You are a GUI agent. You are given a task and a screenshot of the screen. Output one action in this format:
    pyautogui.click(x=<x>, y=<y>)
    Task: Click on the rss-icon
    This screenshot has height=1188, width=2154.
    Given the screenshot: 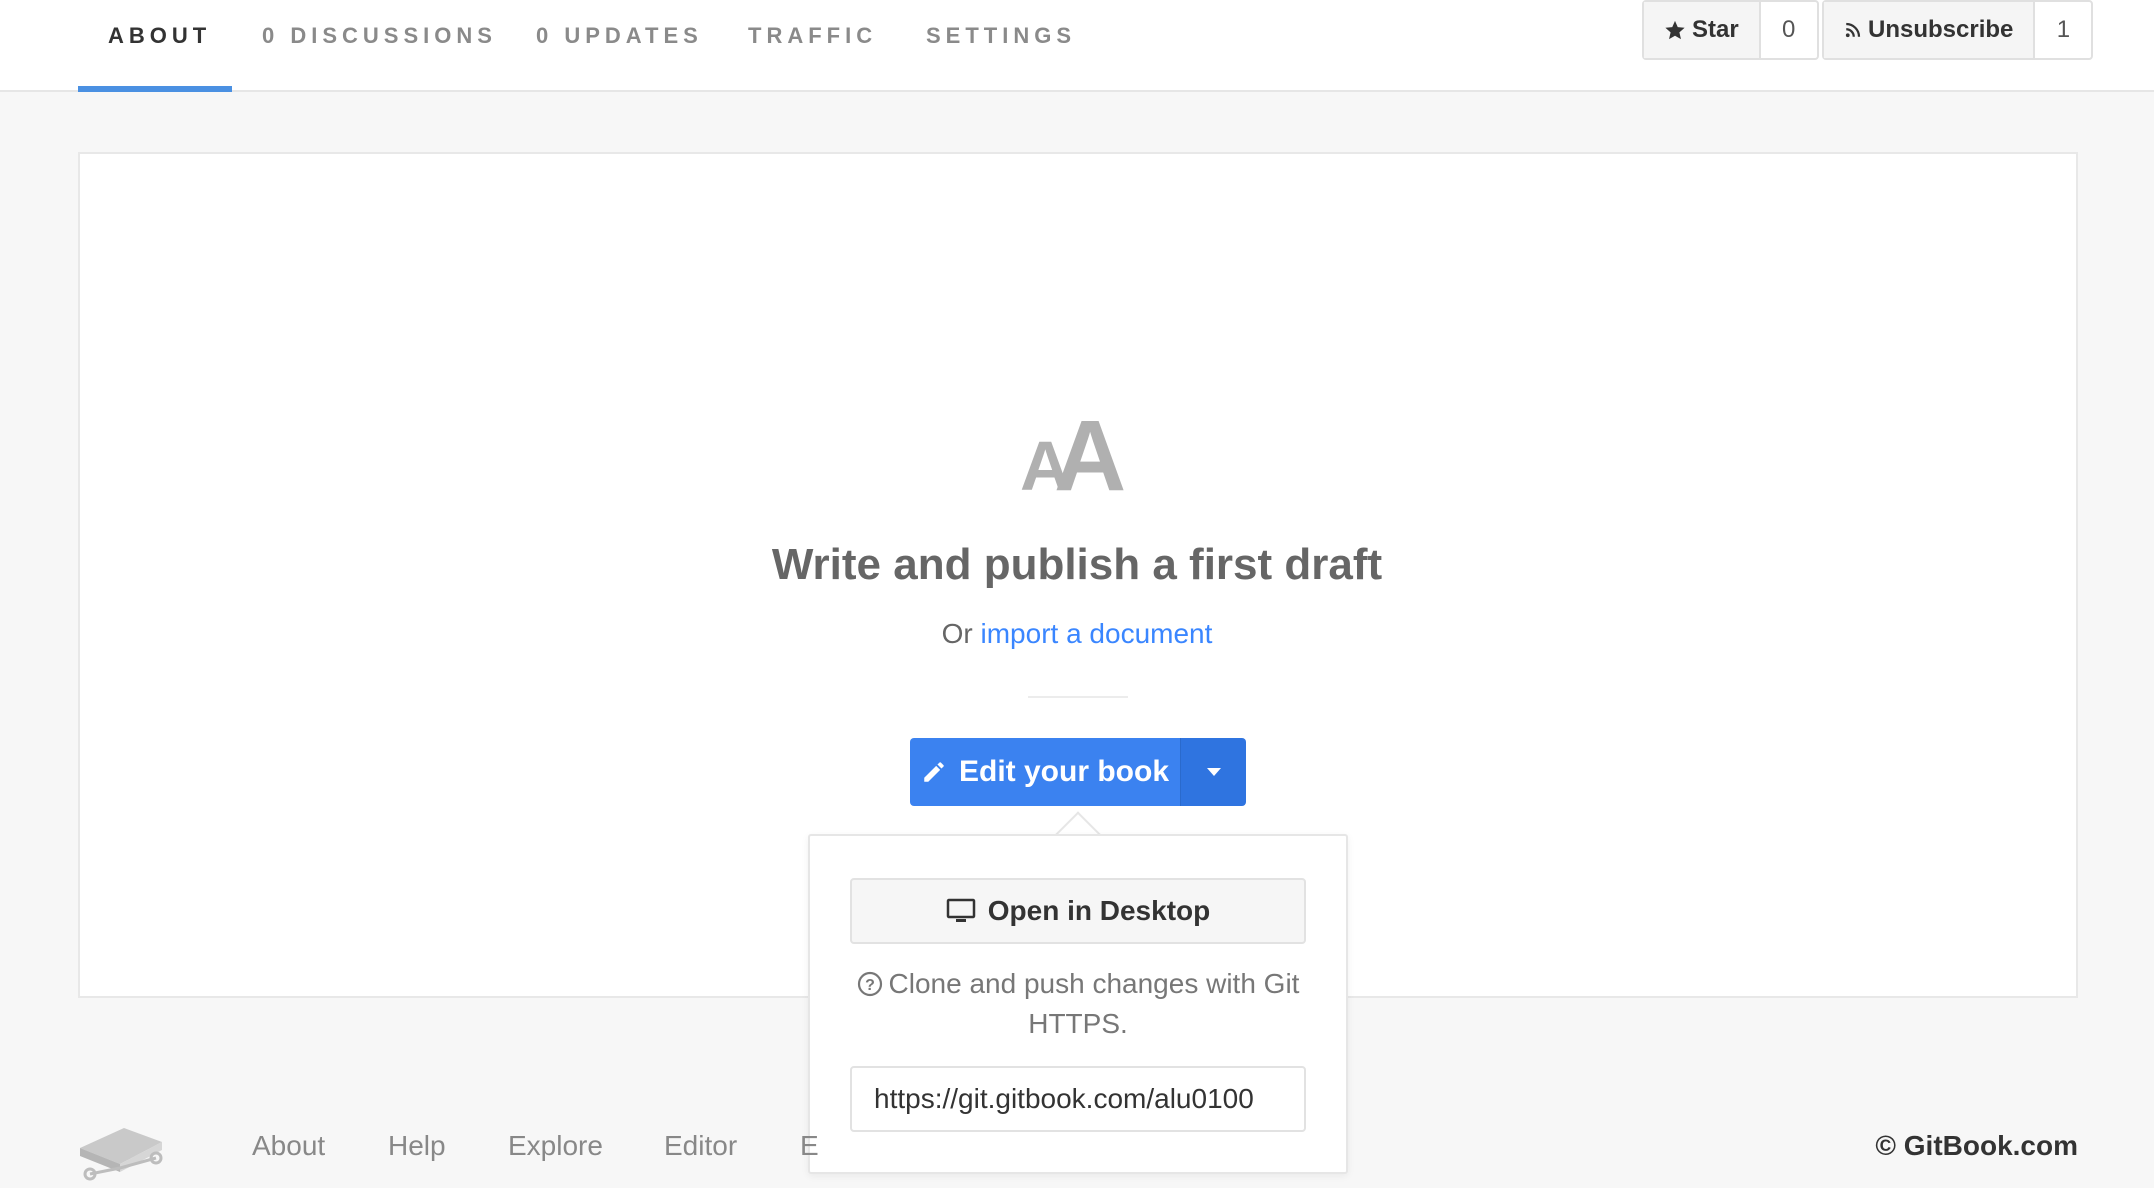 What is the action you would take?
    pyautogui.click(x=1853, y=30)
    